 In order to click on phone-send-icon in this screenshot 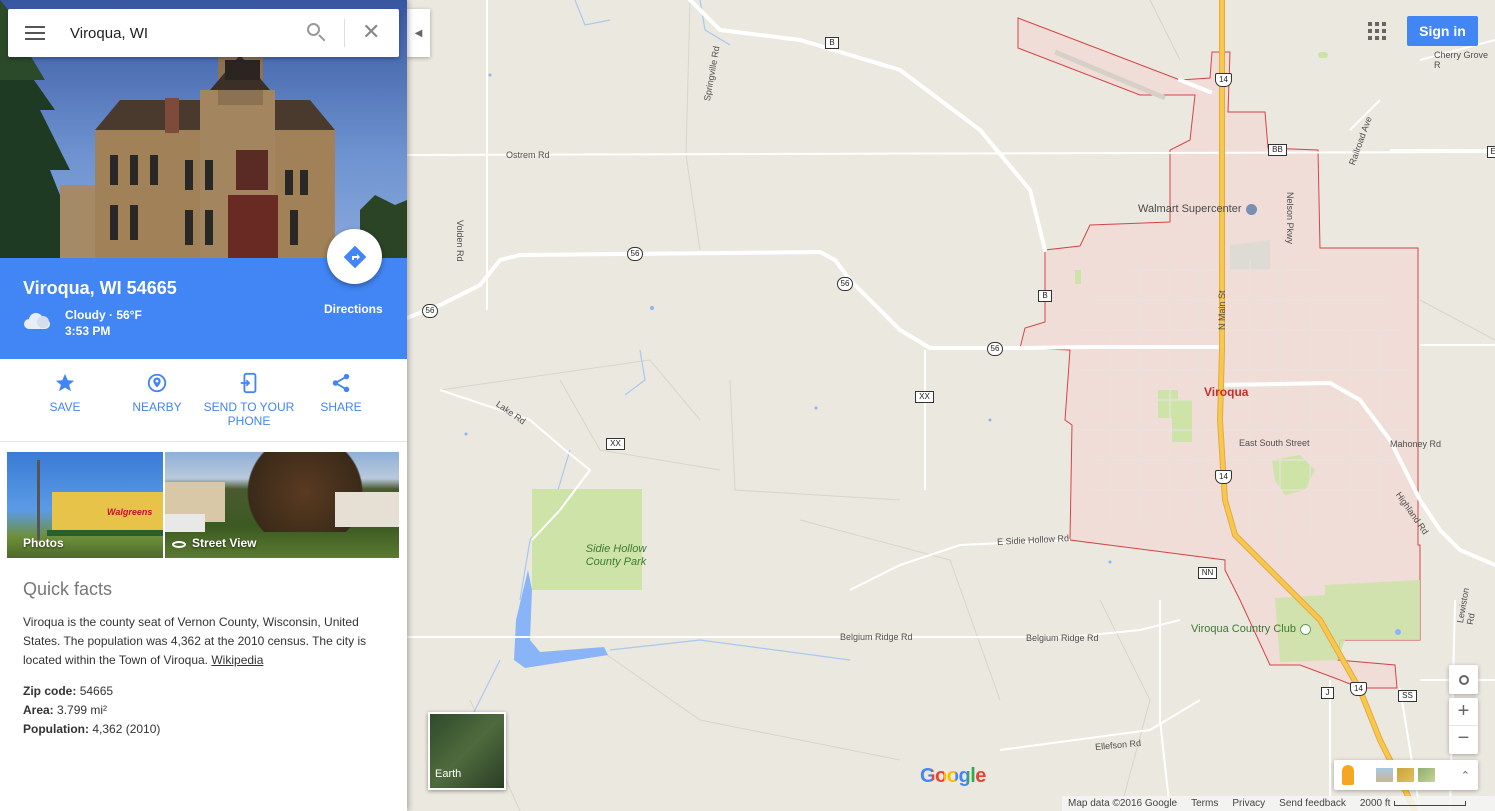, I will do `click(248, 383)`.